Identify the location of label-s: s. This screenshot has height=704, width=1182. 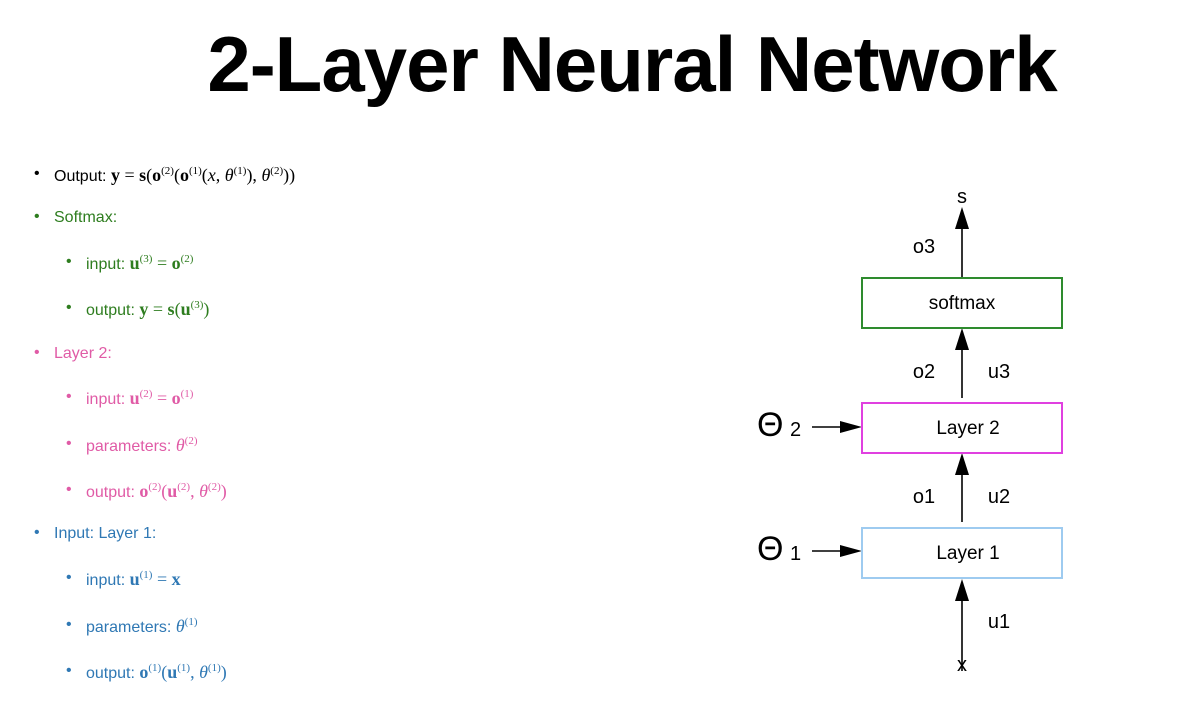
(962, 197).